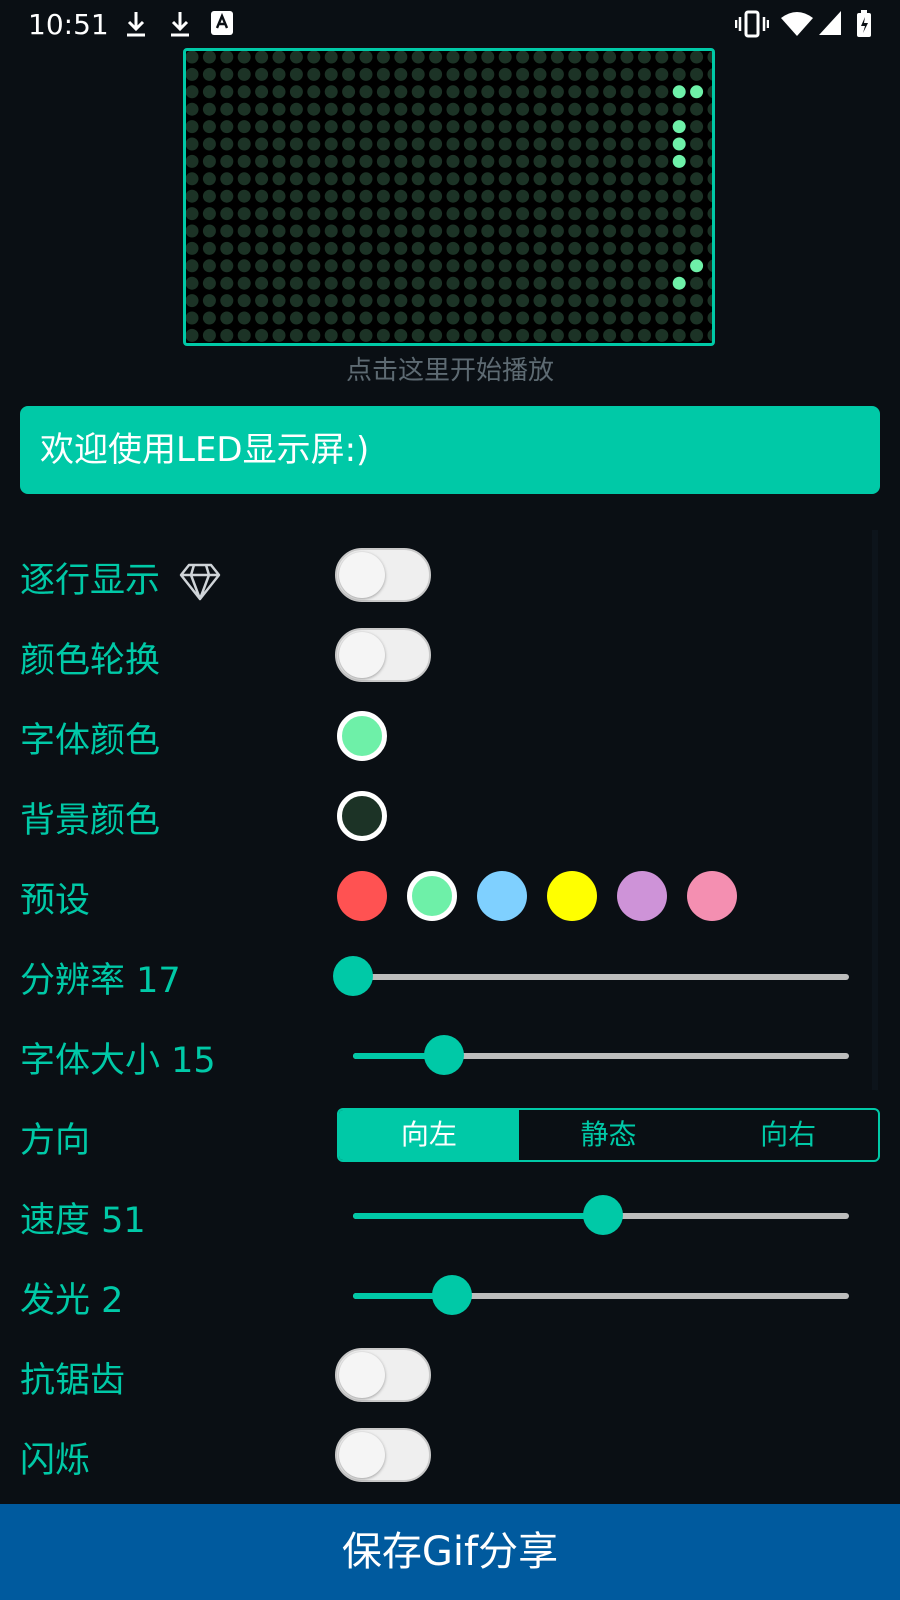  What do you see at coordinates (591, 976) in the screenshot?
I see `resolution-slider` at bounding box center [591, 976].